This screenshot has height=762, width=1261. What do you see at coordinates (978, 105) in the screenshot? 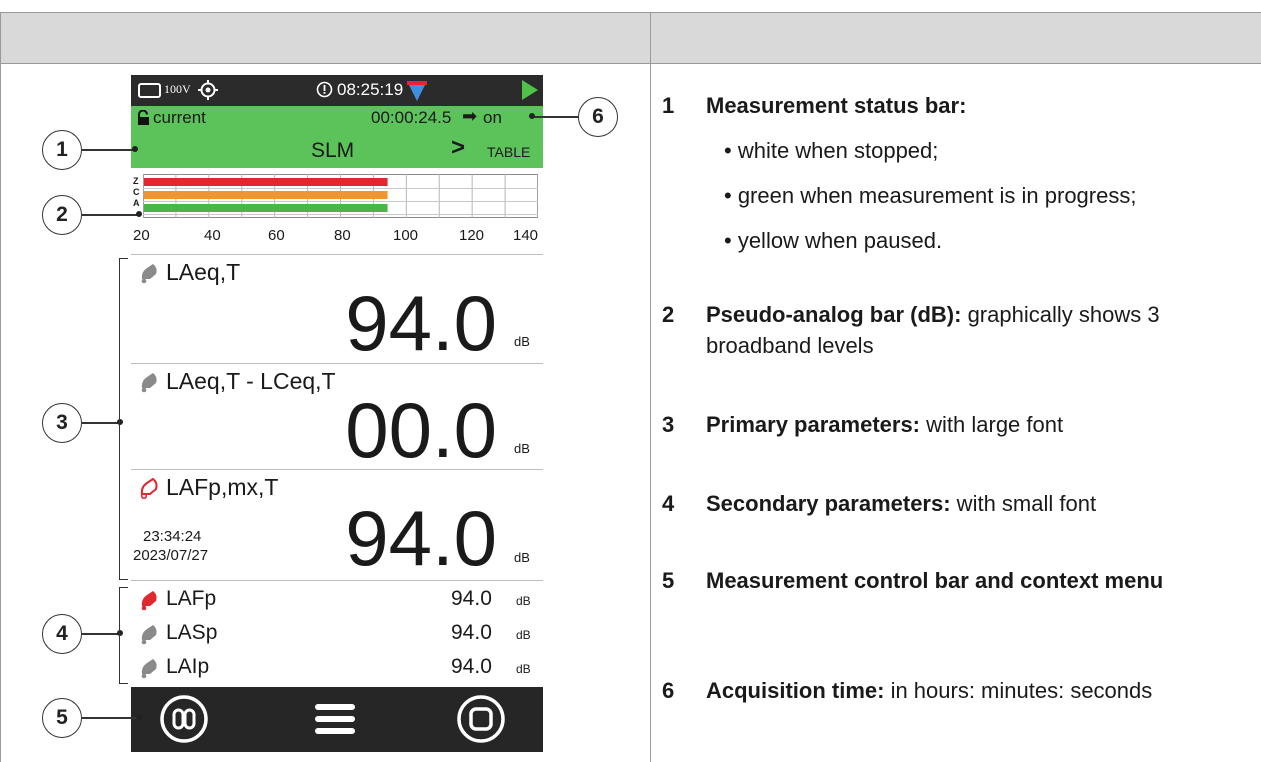
I see `desc-1: Measurement status bar:` at bounding box center [978, 105].